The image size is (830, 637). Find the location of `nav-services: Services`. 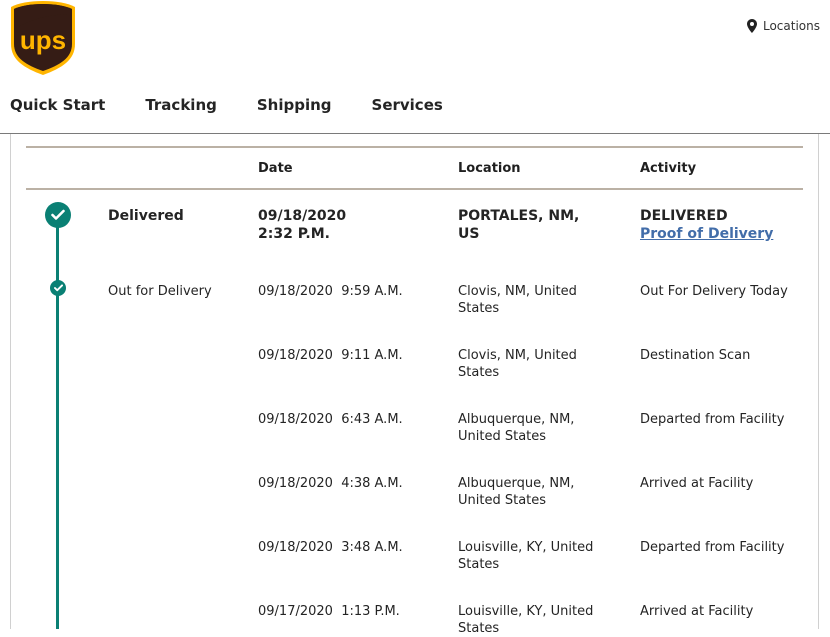

nav-services: Services is located at coordinates (407, 105).